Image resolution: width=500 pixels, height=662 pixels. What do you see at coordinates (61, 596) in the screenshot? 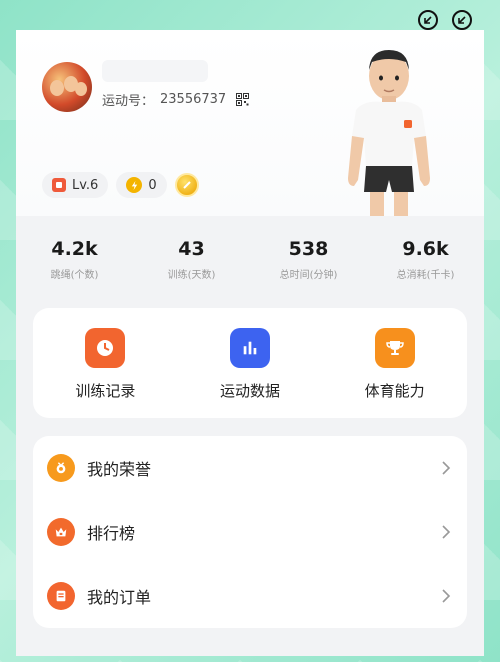
I see `order-icon` at bounding box center [61, 596].